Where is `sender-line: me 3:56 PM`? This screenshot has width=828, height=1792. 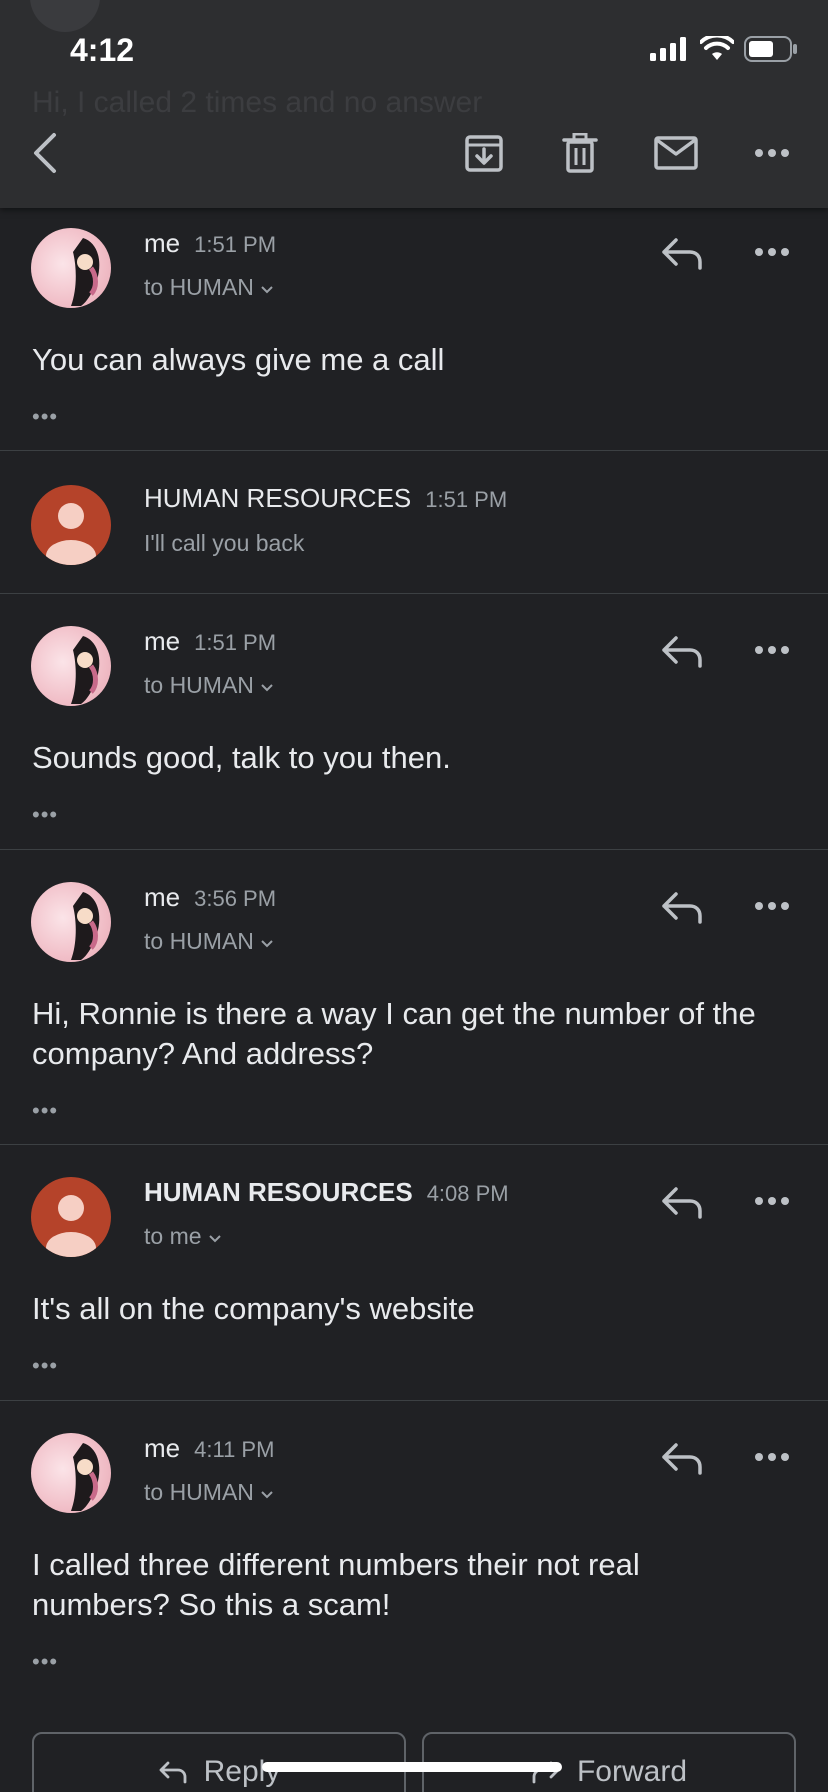 sender-line: me 3:56 PM is located at coordinates (210, 897).